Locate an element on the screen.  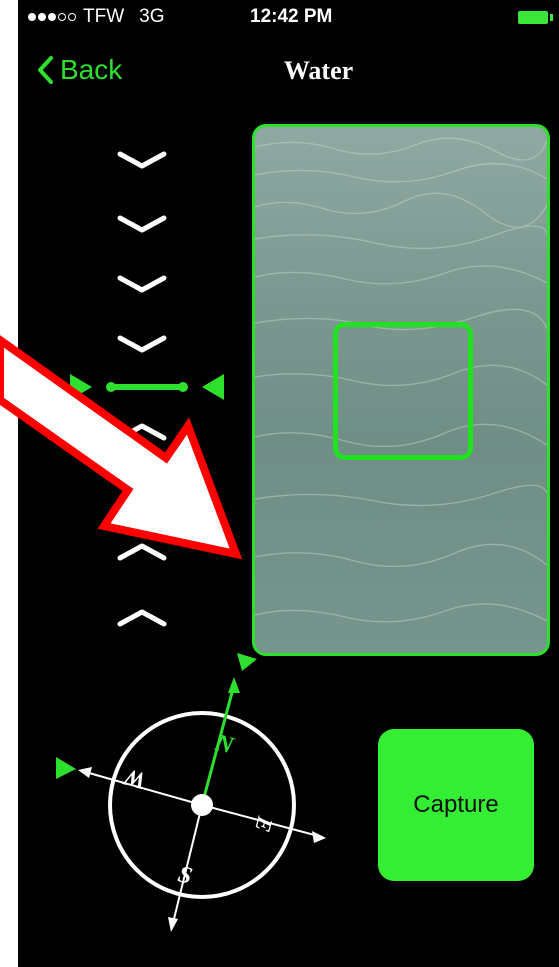
capture-label: Capture is located at coordinates (456, 804).